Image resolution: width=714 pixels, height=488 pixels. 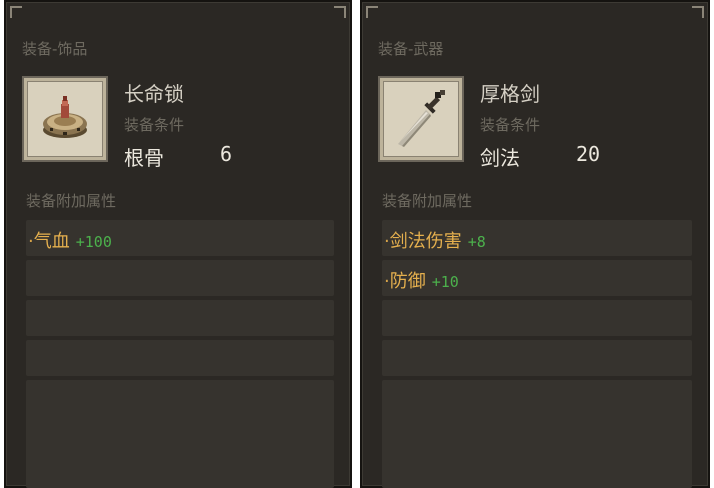 What do you see at coordinates (154, 94) in the screenshot?
I see `item-name: 长命锁` at bounding box center [154, 94].